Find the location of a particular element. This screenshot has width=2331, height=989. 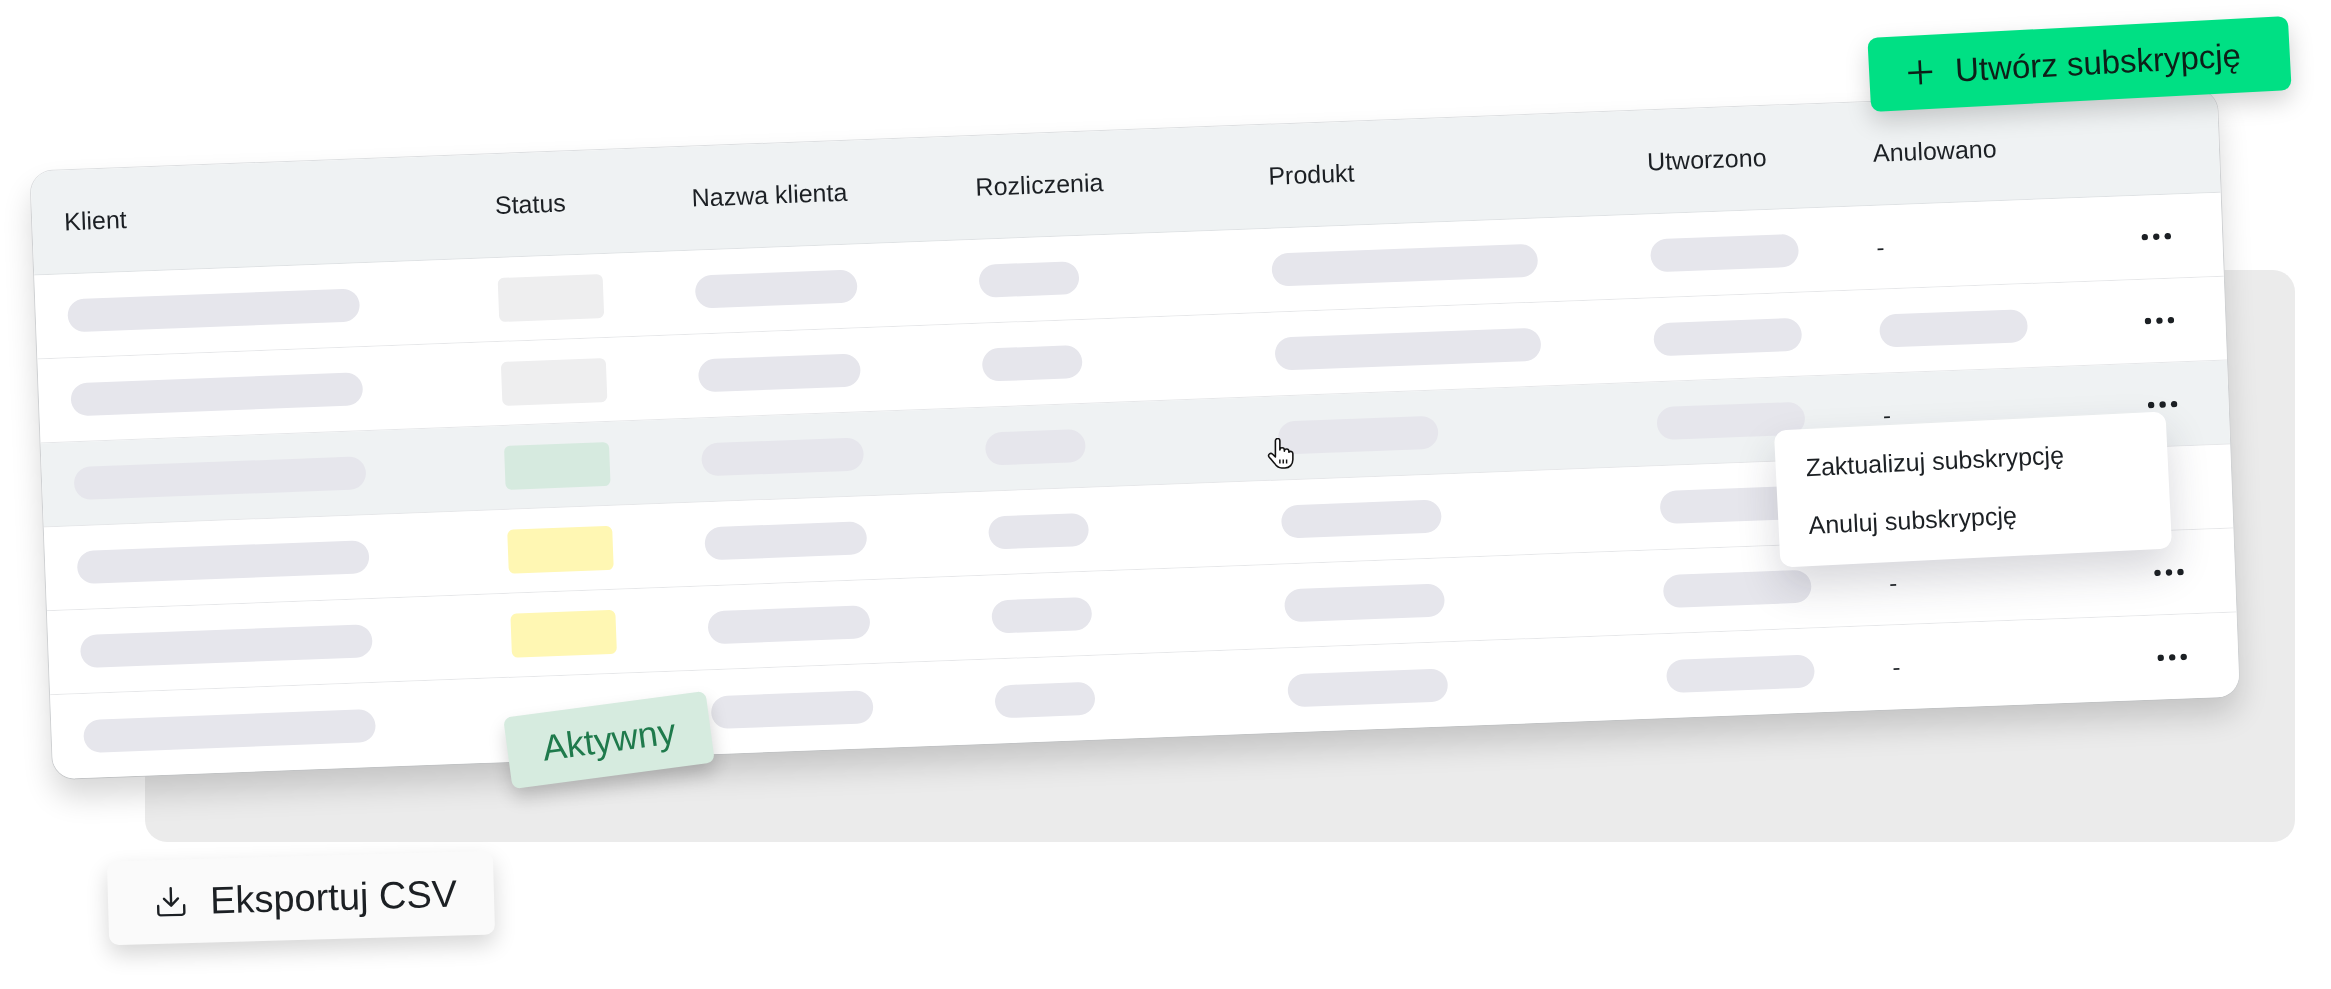

button-label: Utwórz subskrypcję is located at coordinates (2098, 63).